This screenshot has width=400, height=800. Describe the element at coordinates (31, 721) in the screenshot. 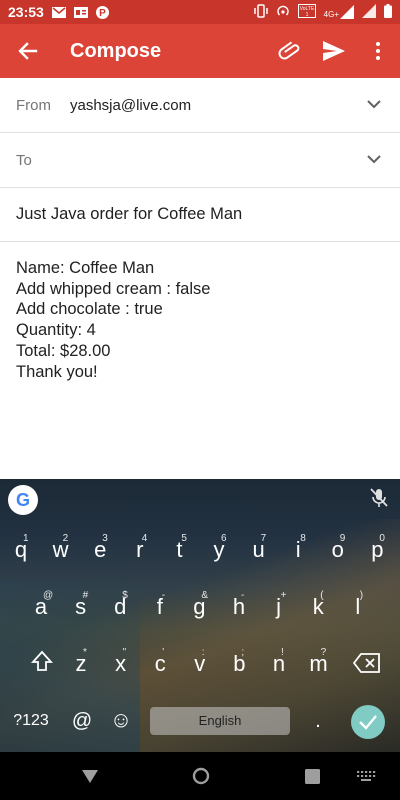

I see `symbols-key: ?123` at that location.